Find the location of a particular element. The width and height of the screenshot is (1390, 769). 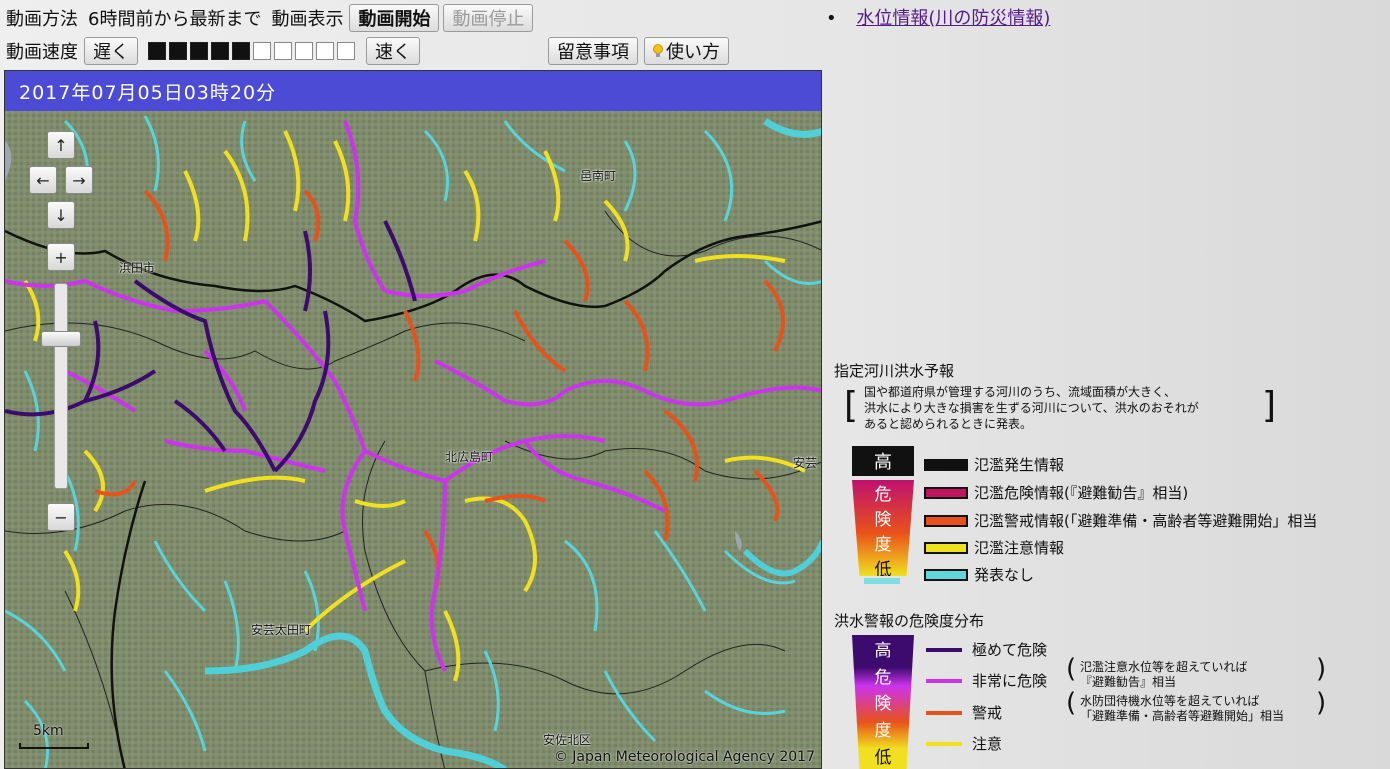

map-credit: © Japan Meteorological Agency 2017 is located at coordinates (684, 757).